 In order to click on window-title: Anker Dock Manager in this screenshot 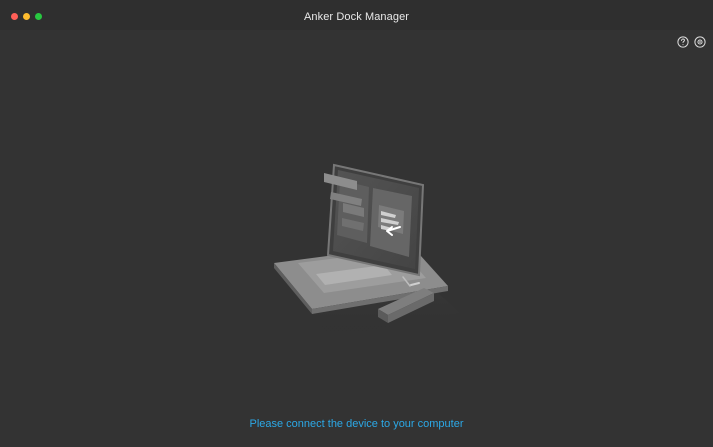, I will do `click(356, 17)`.